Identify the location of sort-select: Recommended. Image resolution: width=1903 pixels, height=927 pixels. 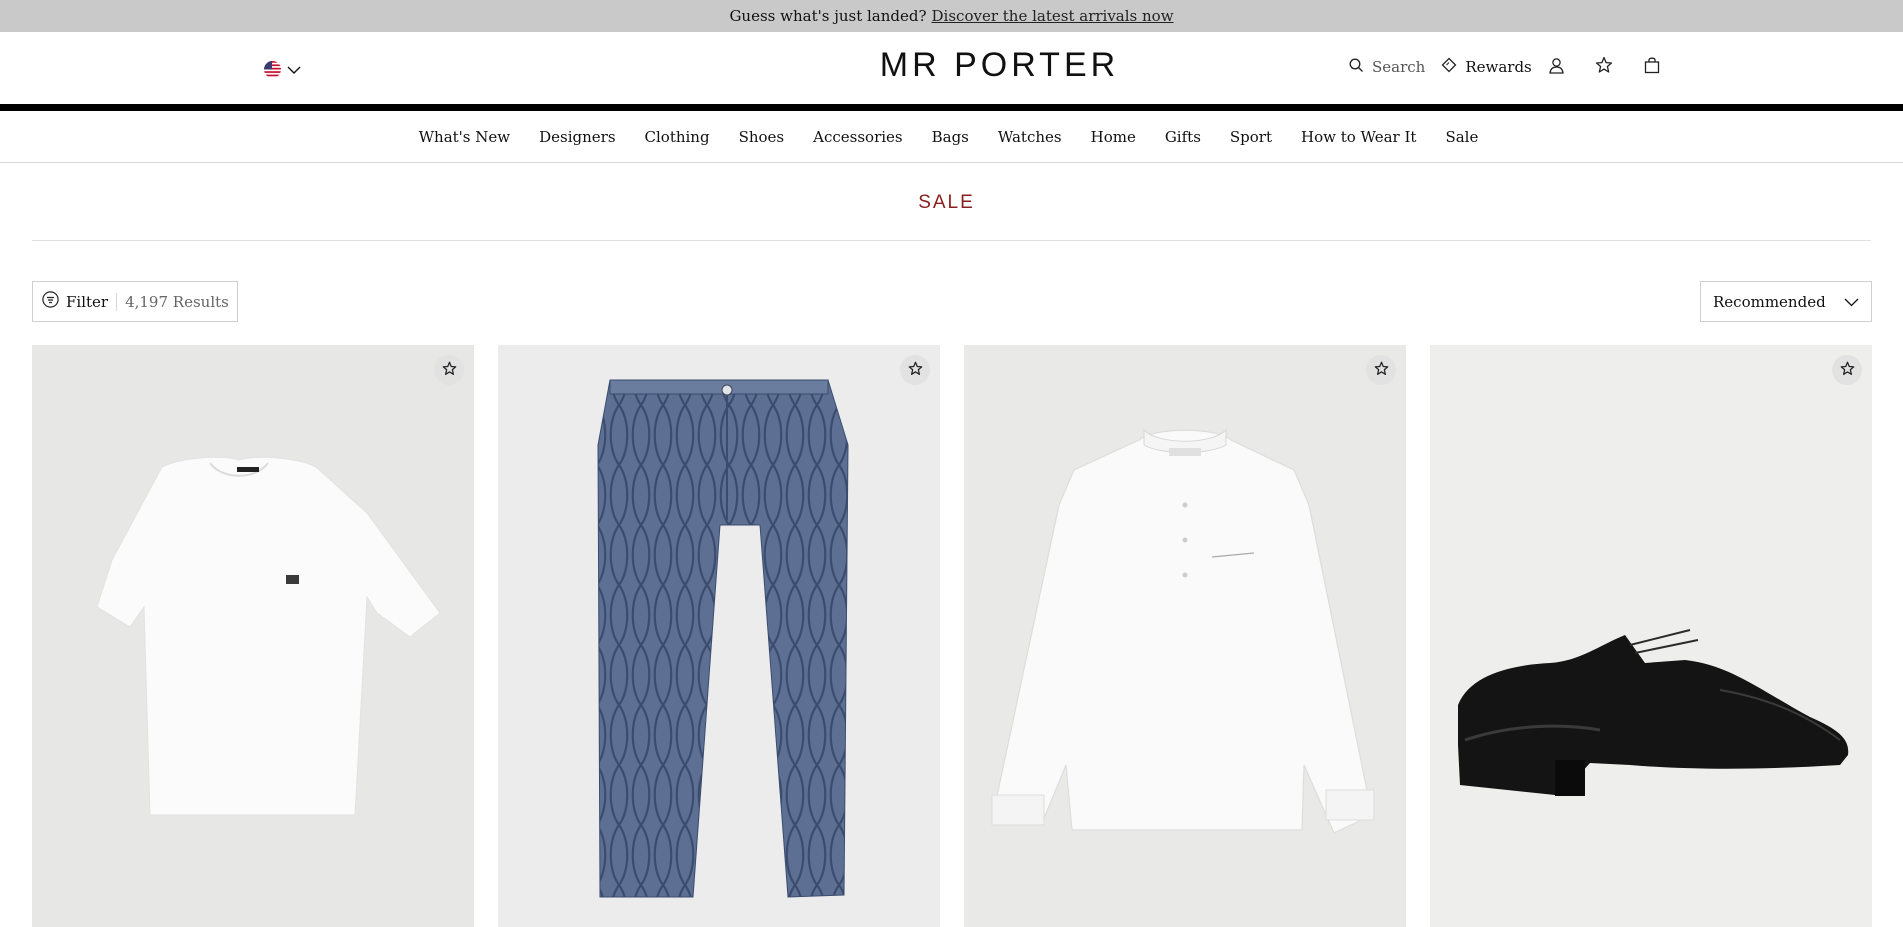
(1786, 301).